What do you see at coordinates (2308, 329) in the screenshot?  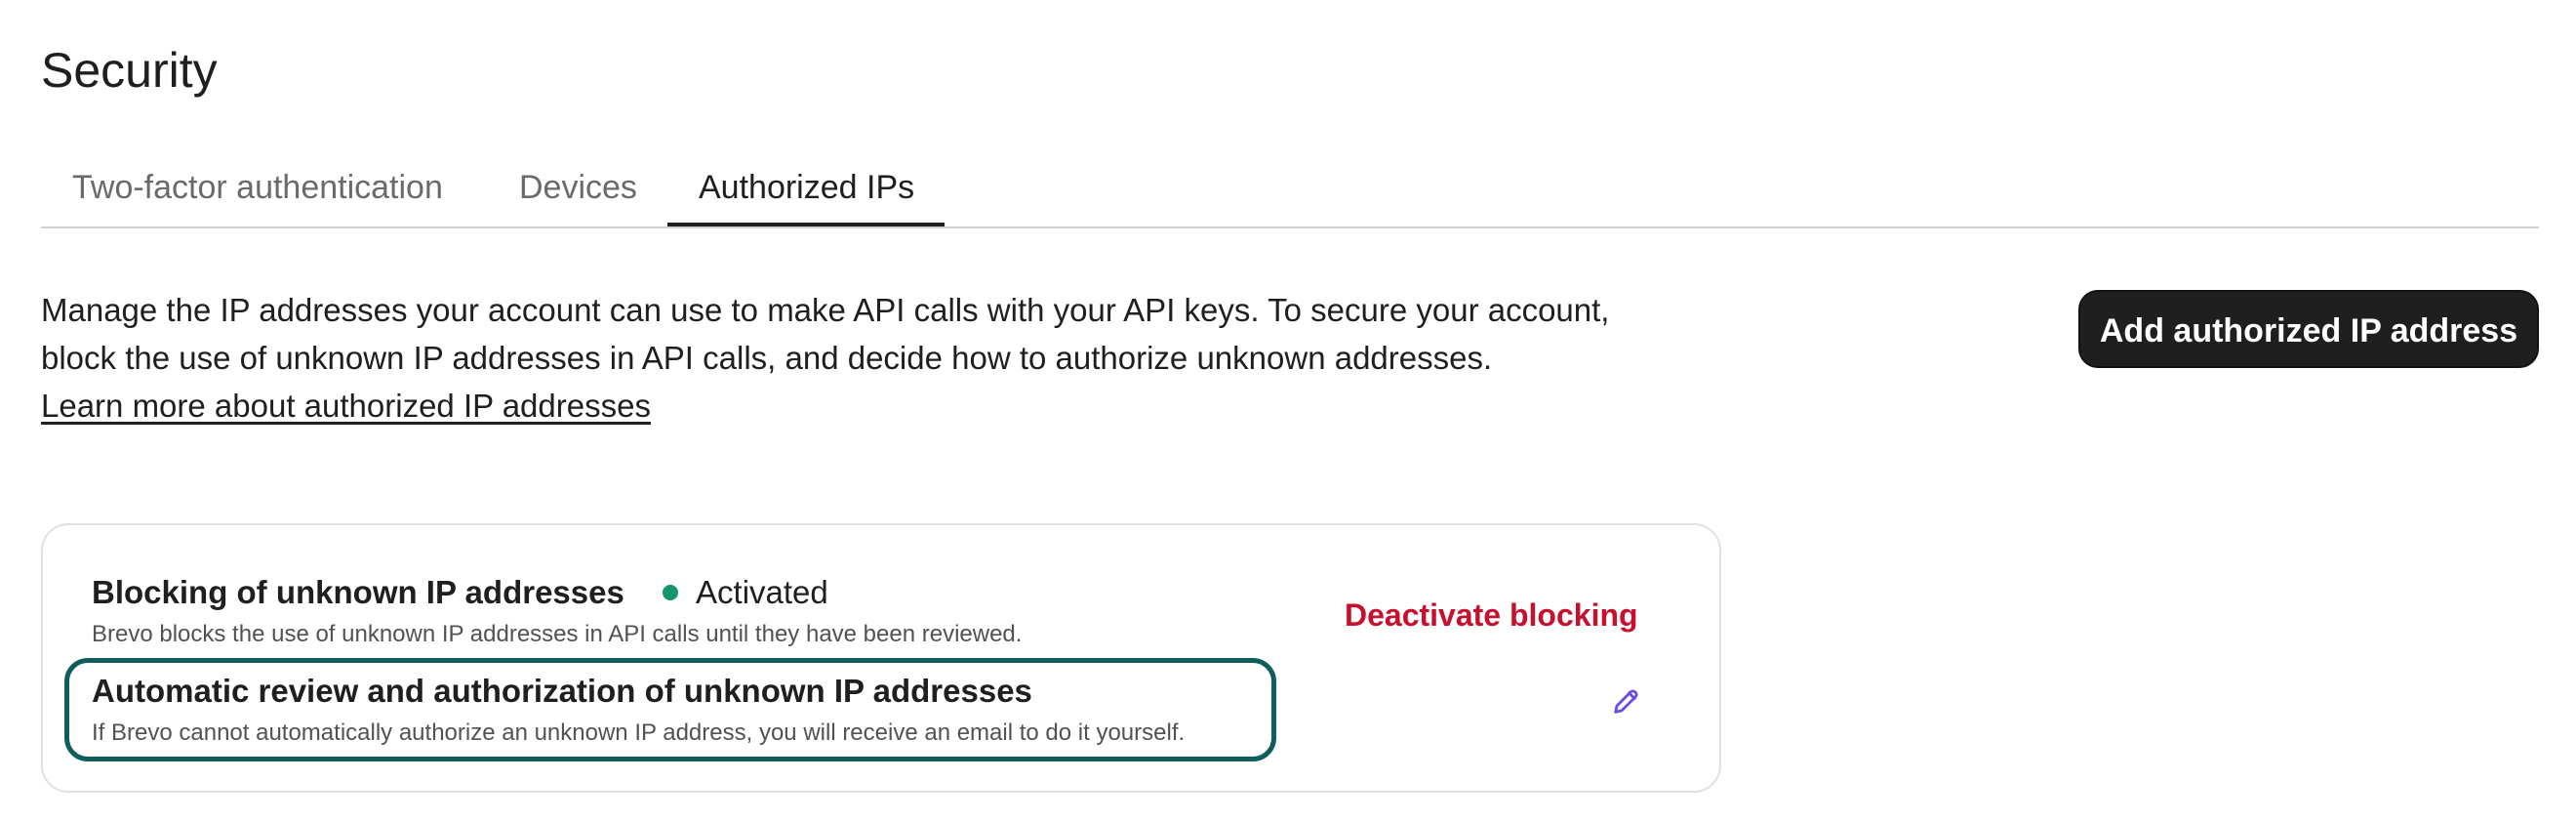 I see `add-authorized-ip-button: Add authorized IP address` at bounding box center [2308, 329].